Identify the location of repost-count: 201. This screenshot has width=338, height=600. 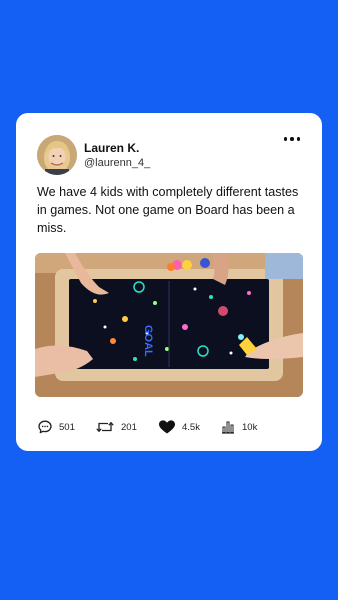
(129, 427).